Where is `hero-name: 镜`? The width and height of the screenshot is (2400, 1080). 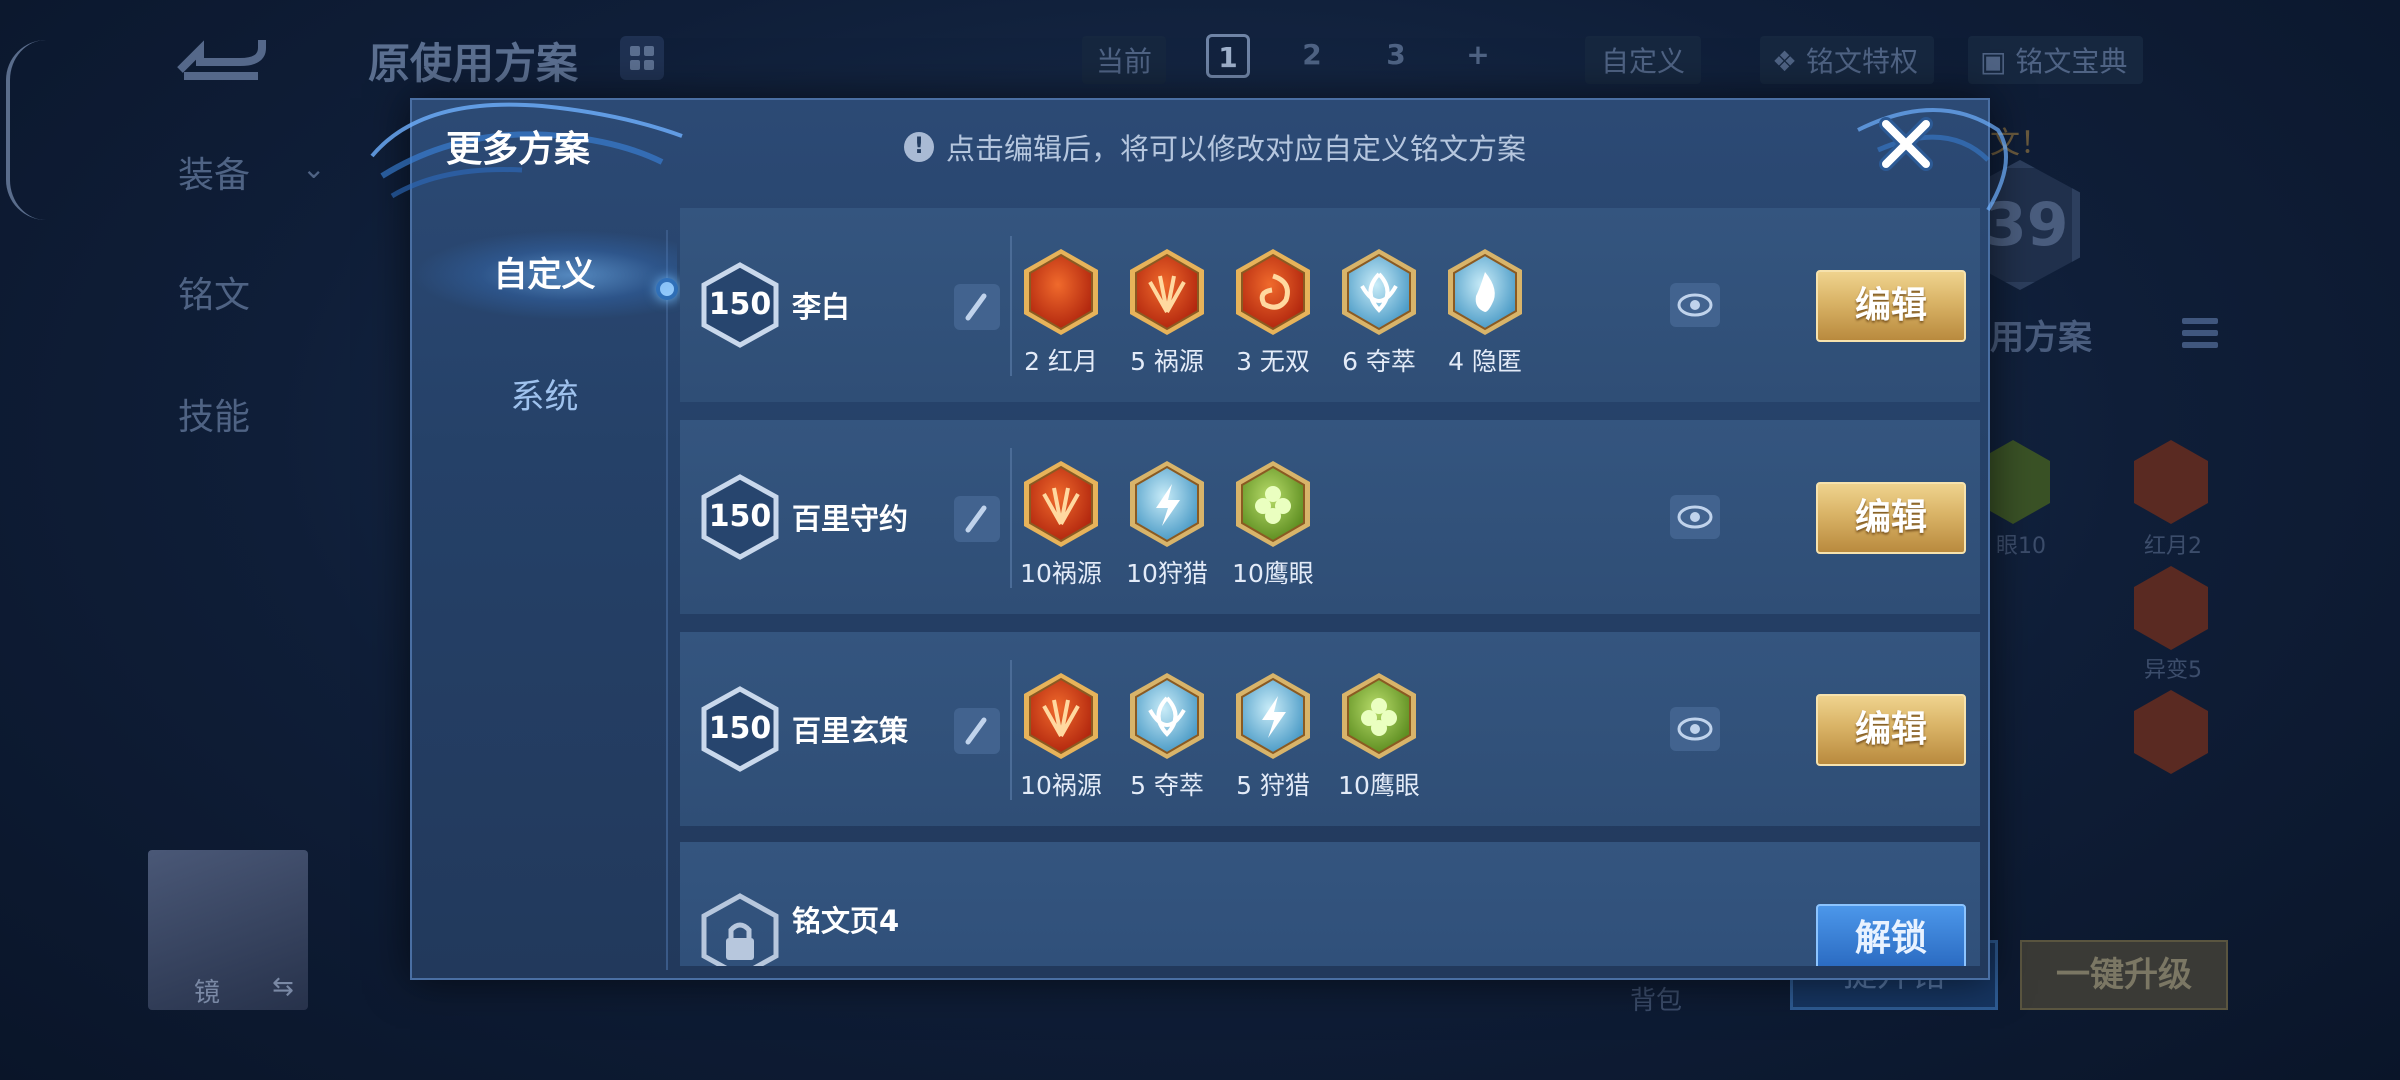 hero-name: 镜 is located at coordinates (207, 993).